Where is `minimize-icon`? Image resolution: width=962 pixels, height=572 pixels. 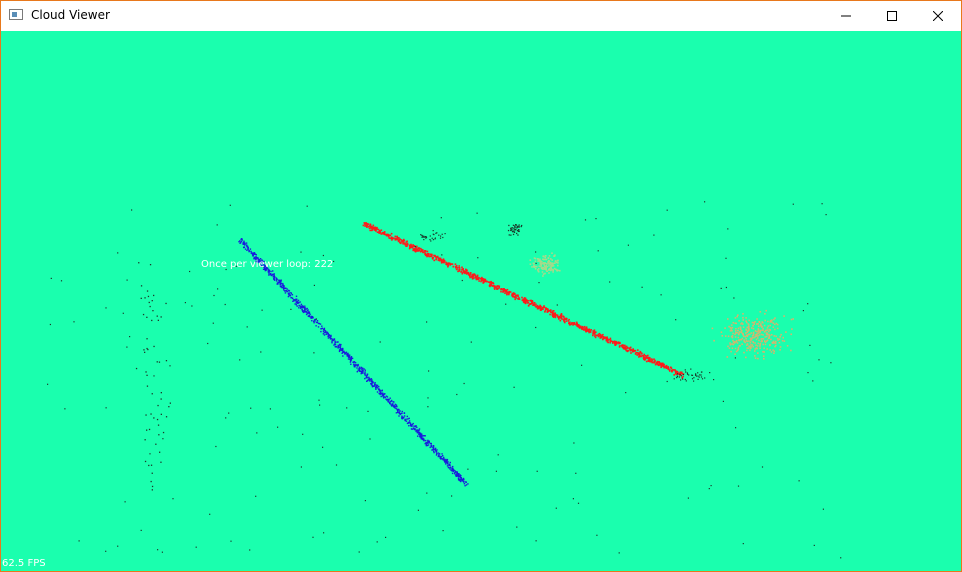
minimize-icon is located at coordinates (846, 16).